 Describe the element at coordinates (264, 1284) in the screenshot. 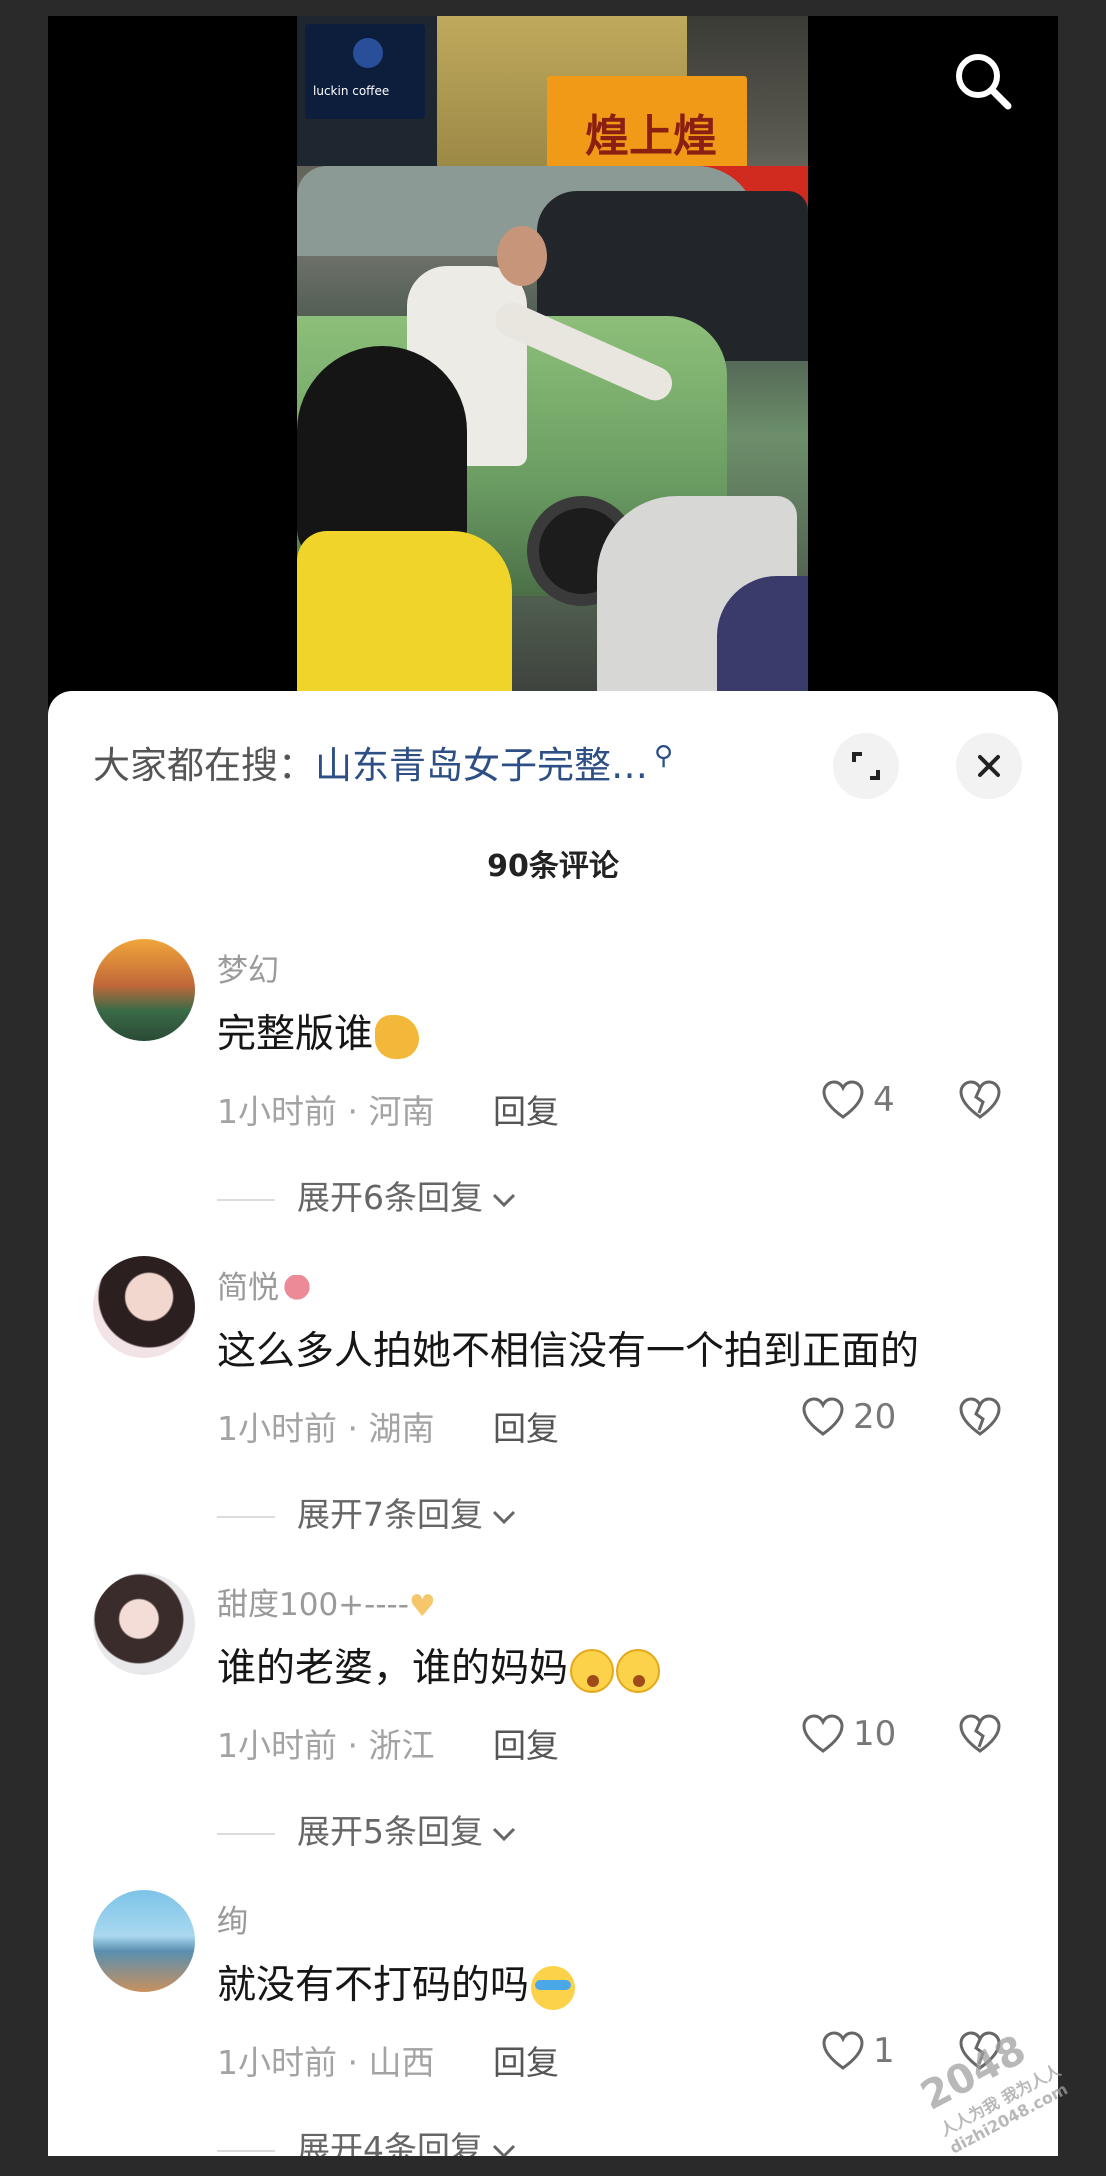

I see `comment-username: 简悦` at that location.